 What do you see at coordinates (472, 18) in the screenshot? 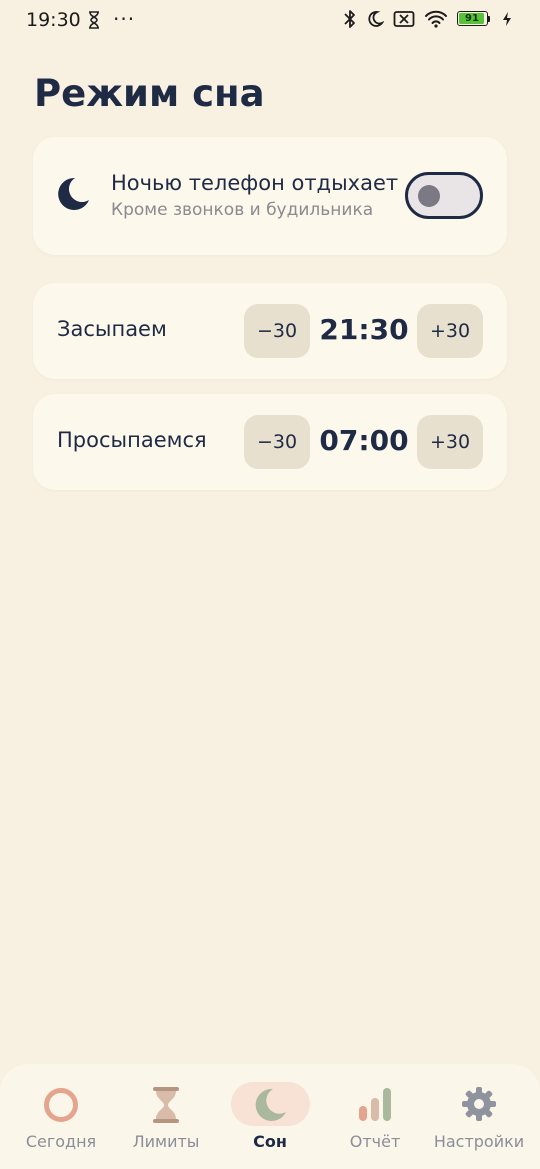
I see `battery-level: 91` at bounding box center [472, 18].